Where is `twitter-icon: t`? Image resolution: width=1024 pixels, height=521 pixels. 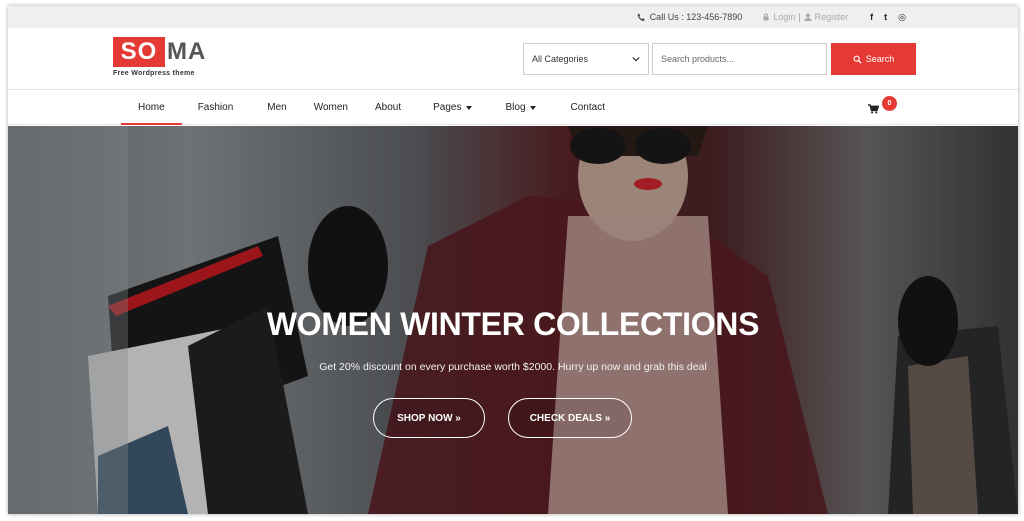 twitter-icon: t is located at coordinates (885, 17).